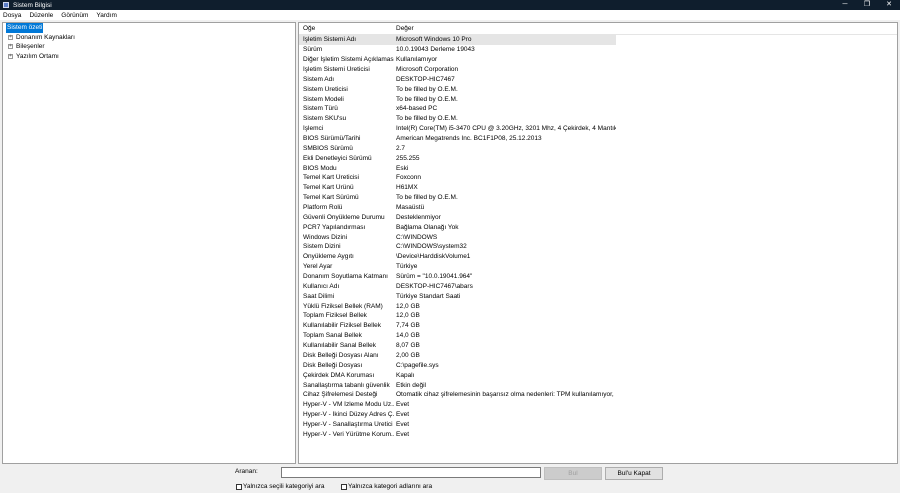  What do you see at coordinates (457, 434) in the screenshot?
I see `table-row: Hyper-V - Veri Yürütme Korum... Evet` at bounding box center [457, 434].